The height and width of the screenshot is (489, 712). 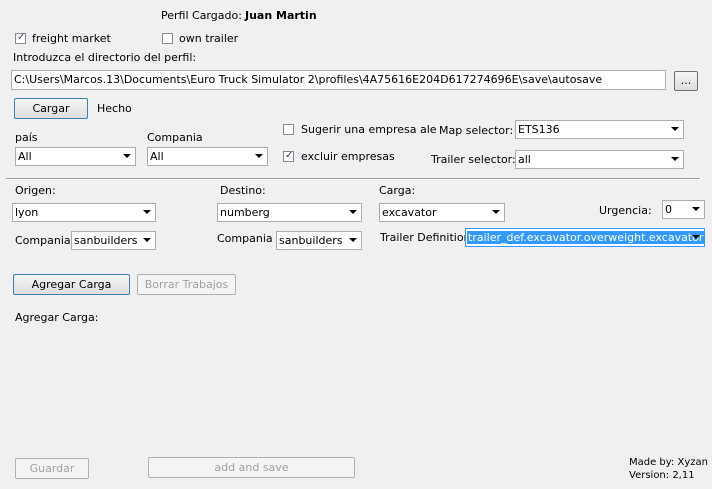 I want to click on country-label: país, so click(x=26, y=137).